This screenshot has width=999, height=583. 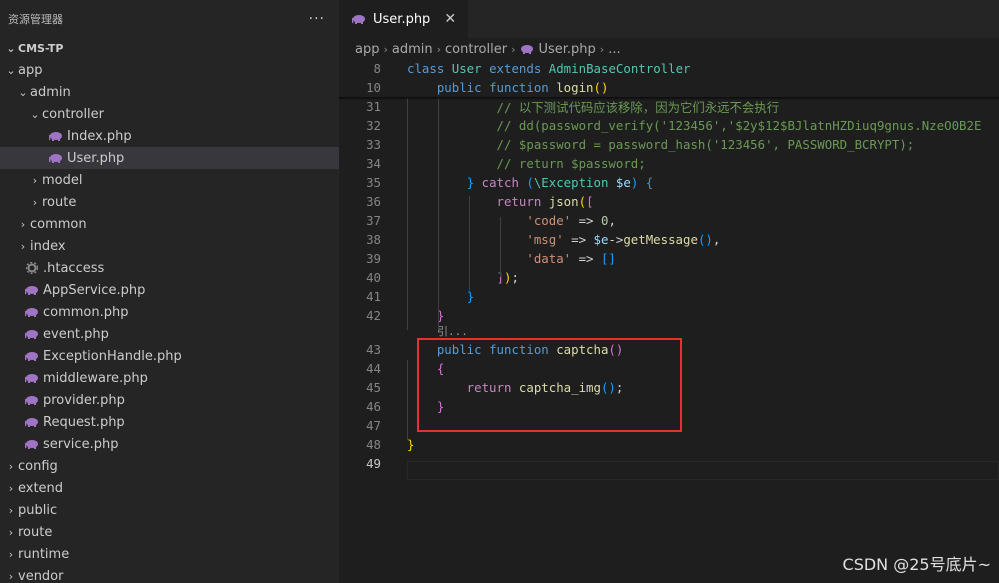 I want to click on code-token: class, so click(x=429, y=68).